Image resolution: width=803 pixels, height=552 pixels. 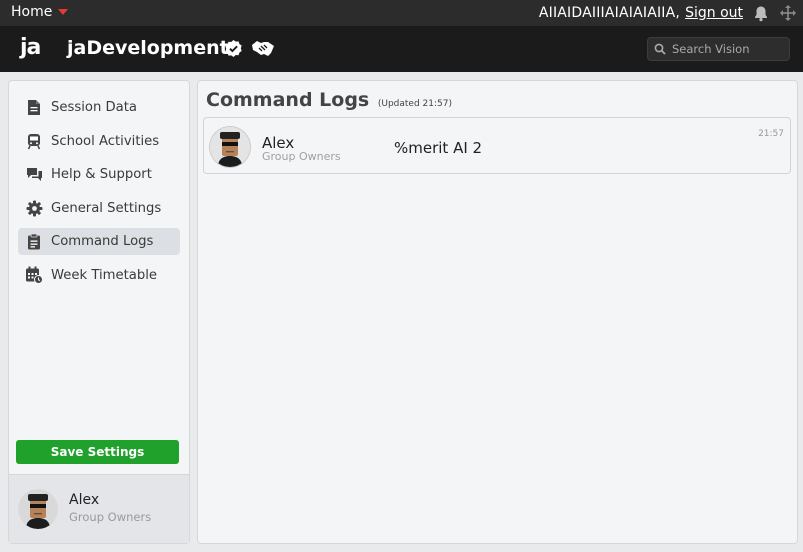 I want to click on sidebar-item-label: Help & Support, so click(x=101, y=175).